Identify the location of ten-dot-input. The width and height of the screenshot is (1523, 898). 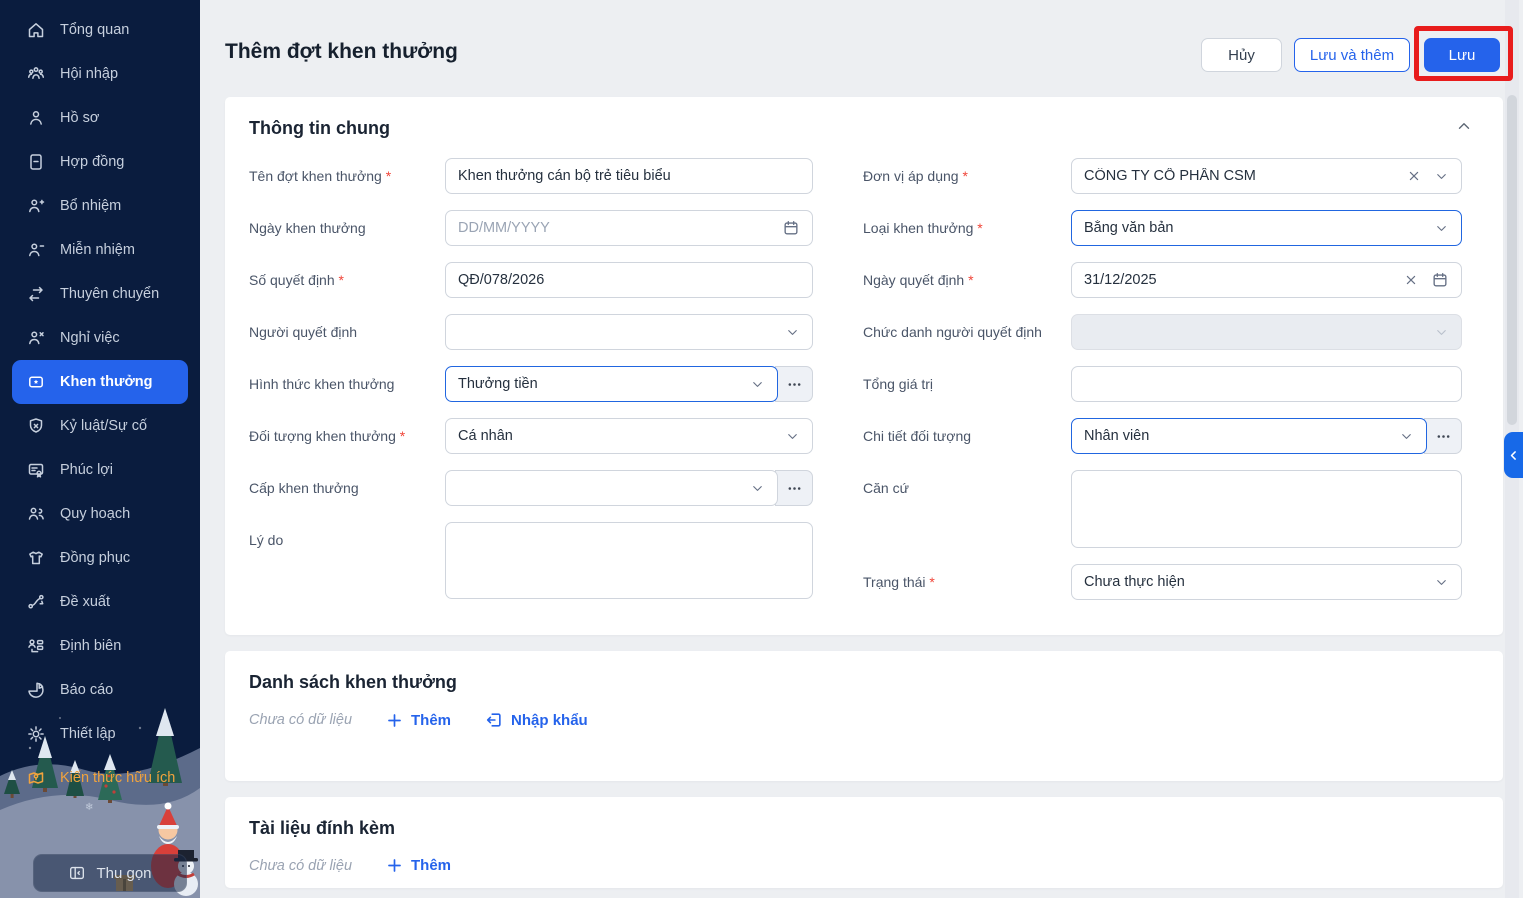
(629, 176).